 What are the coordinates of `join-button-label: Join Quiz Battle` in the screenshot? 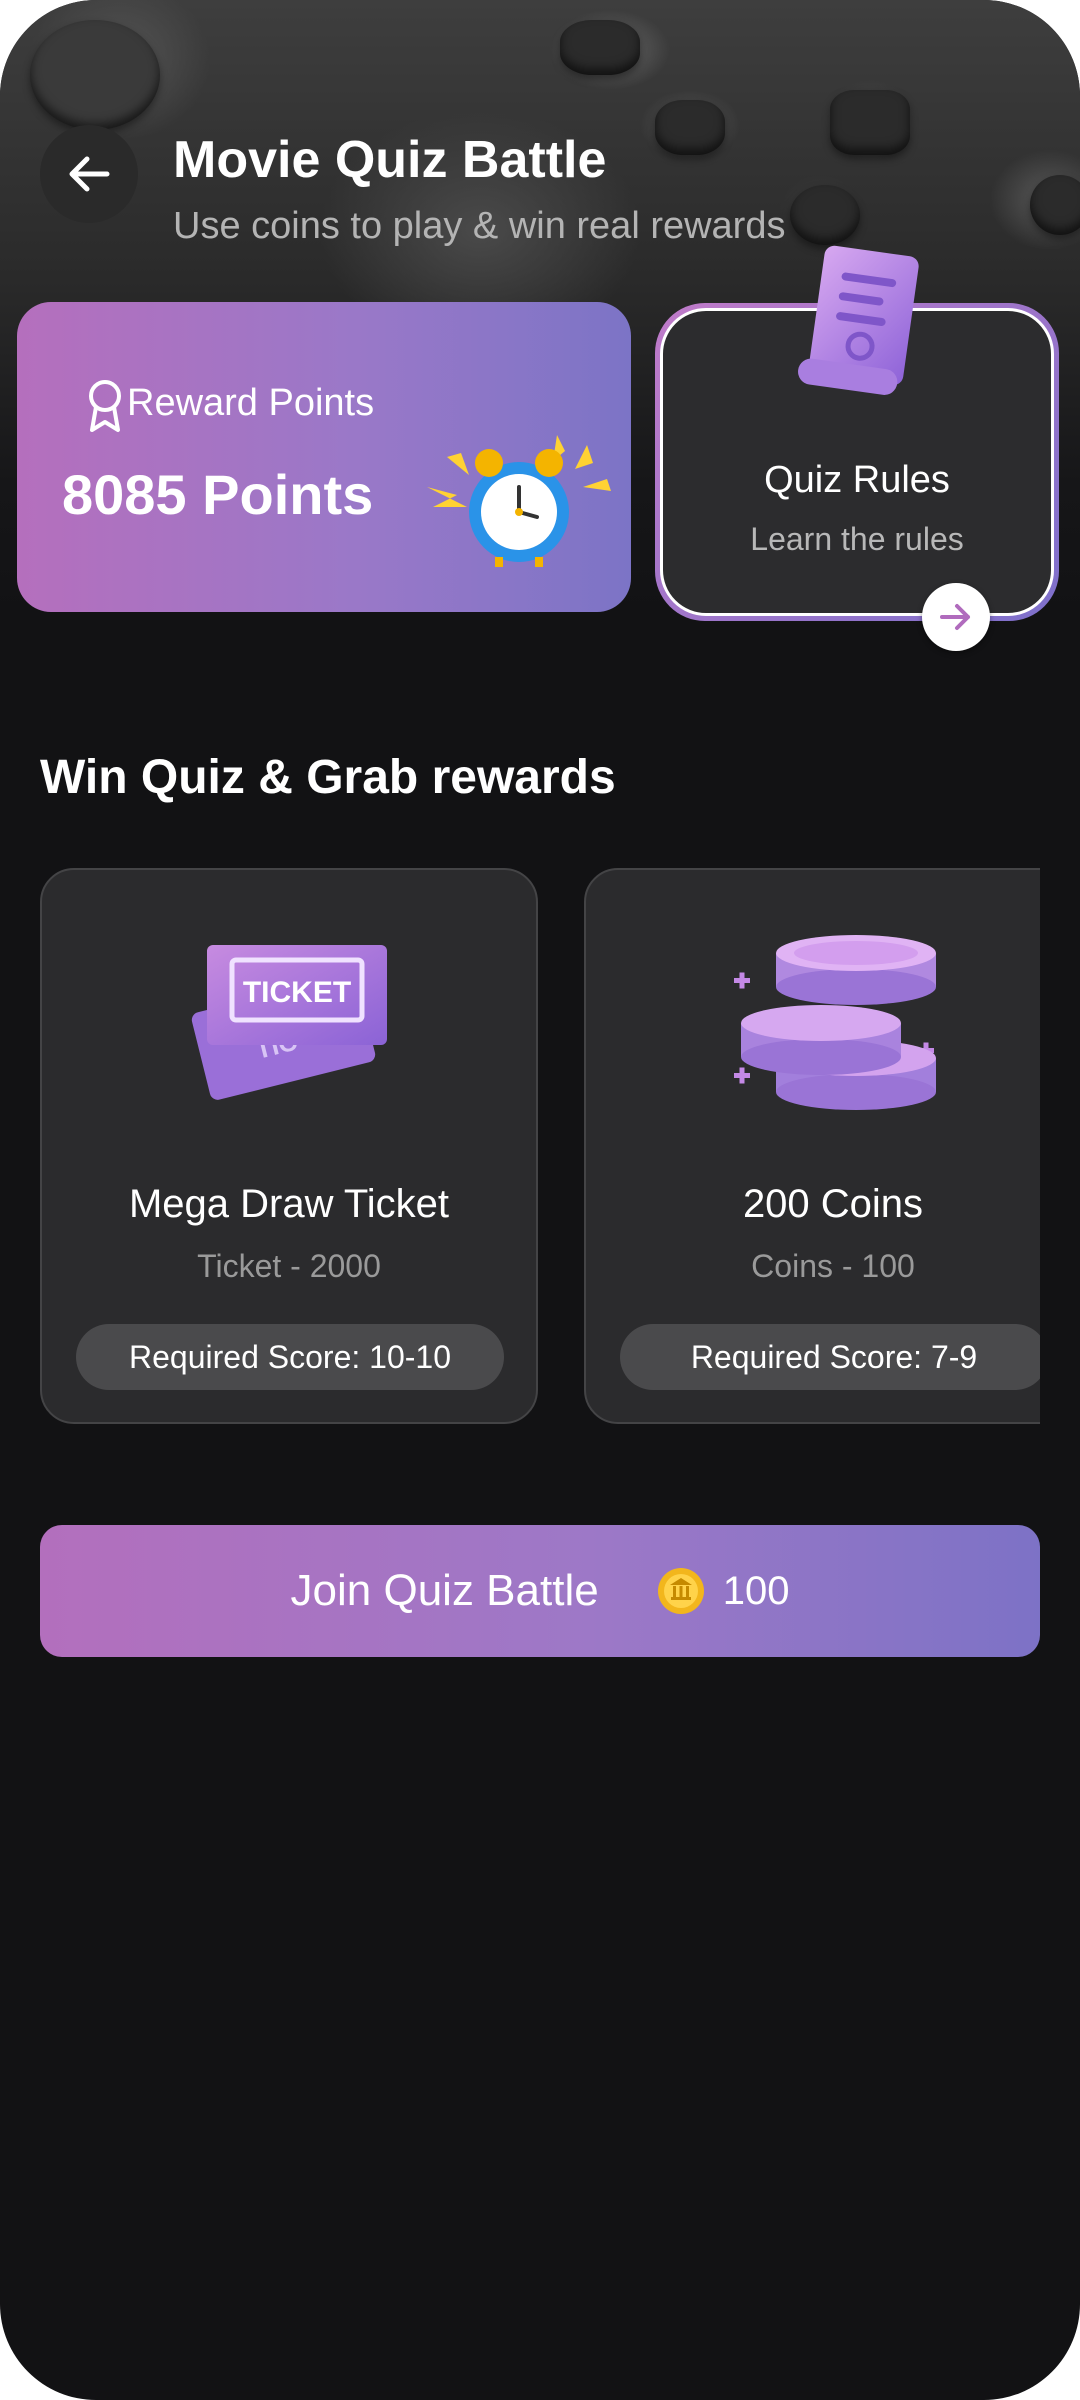 It's located at (444, 1590).